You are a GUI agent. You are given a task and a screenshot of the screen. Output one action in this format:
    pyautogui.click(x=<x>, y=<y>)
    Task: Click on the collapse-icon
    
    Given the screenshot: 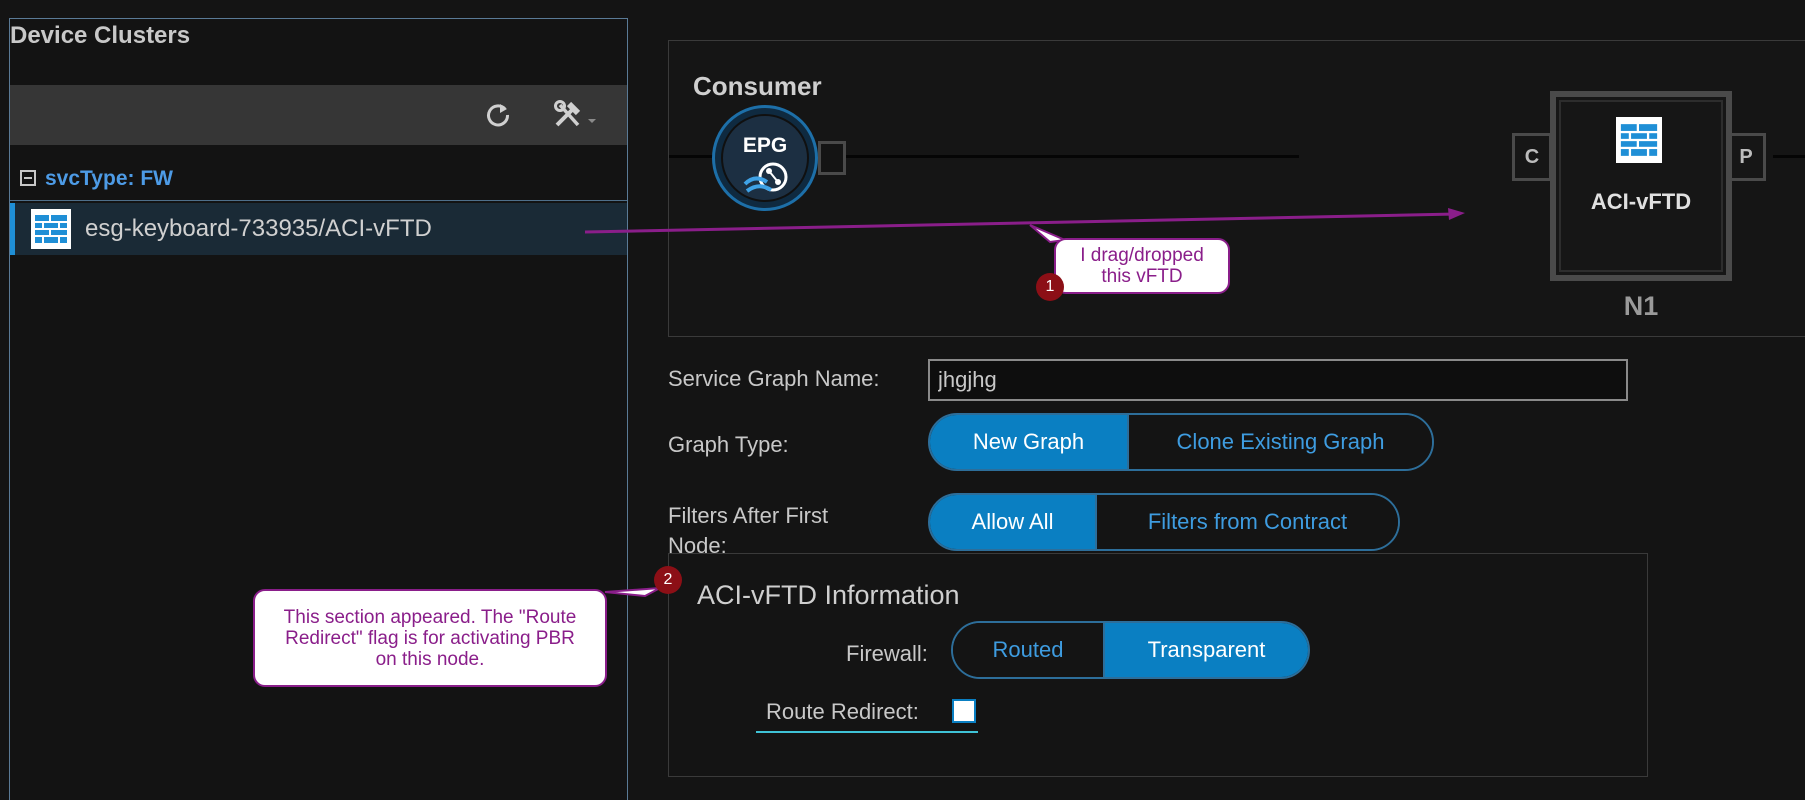 What is the action you would take?
    pyautogui.click(x=28, y=178)
    